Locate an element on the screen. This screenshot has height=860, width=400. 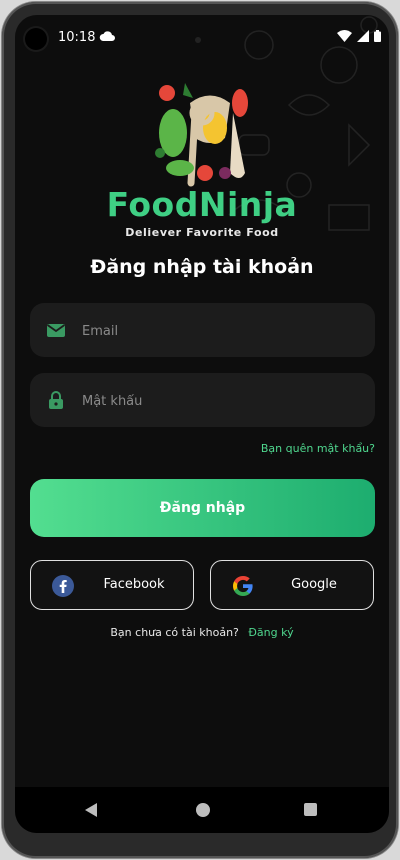
google-login-button: Google is located at coordinates (292, 585).